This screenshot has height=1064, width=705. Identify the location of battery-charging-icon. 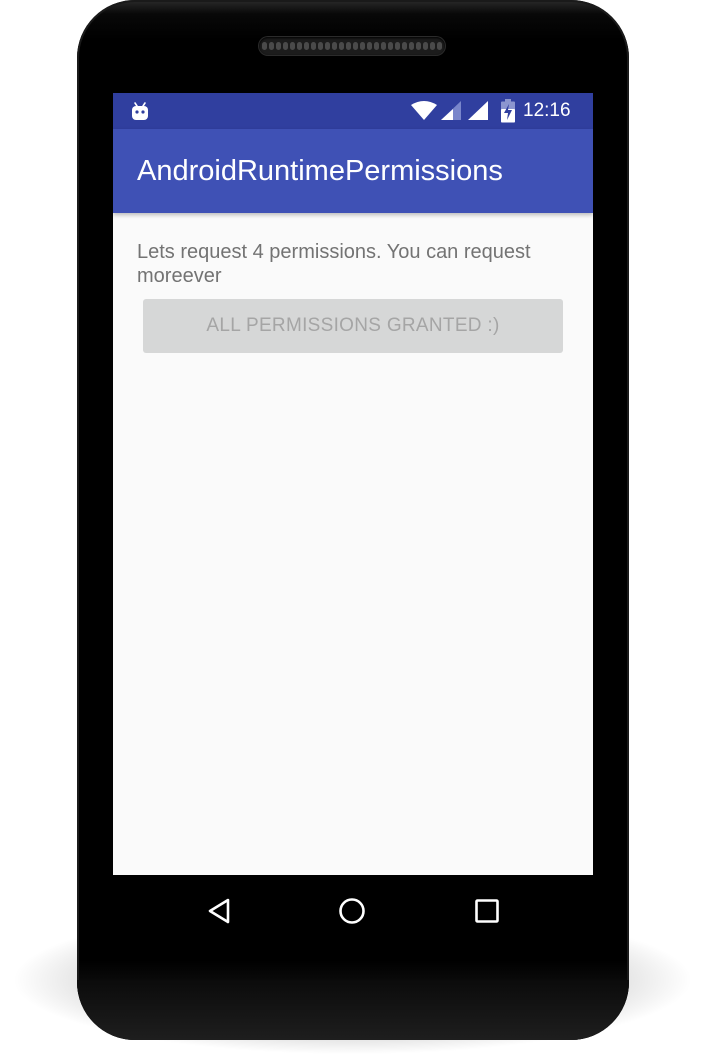
(508, 111).